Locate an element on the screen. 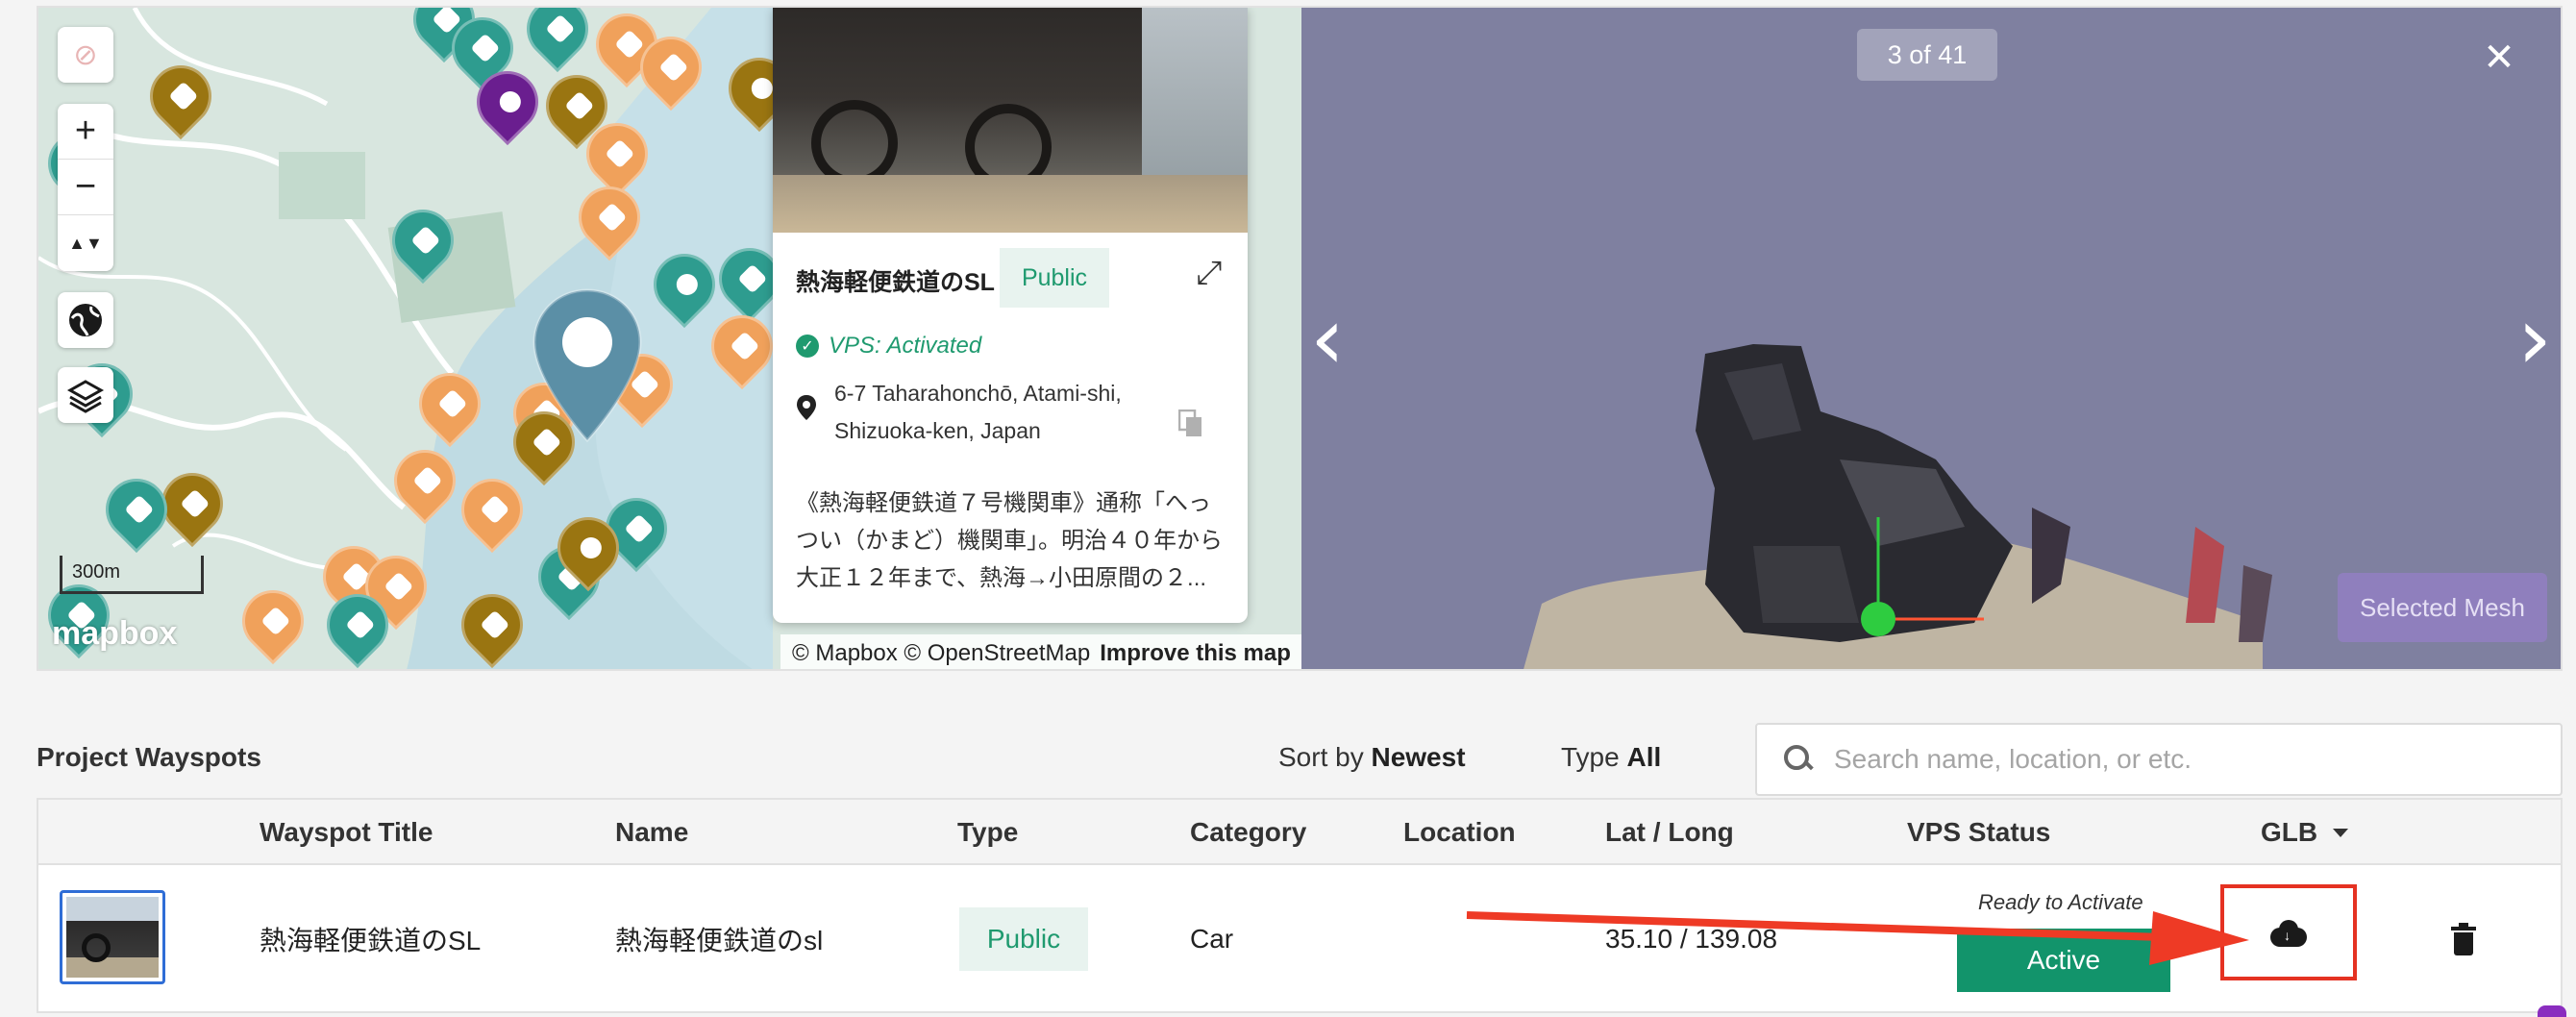 The height and width of the screenshot is (1017, 2576). popup-title: 熱海軽便鉄道のSL is located at coordinates (896, 282).